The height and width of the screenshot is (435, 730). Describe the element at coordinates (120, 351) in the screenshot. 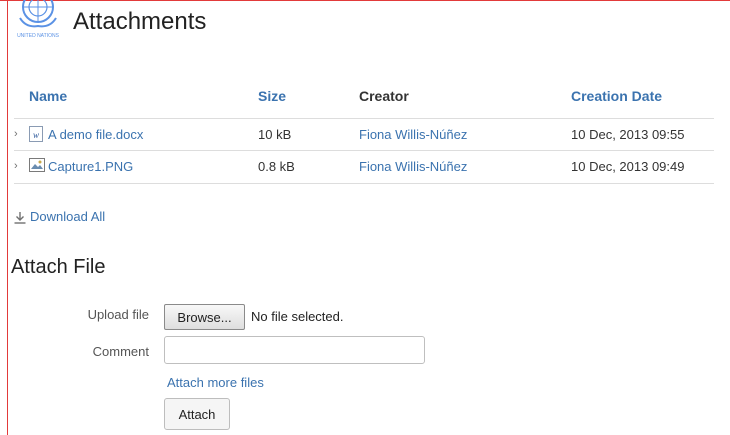

I see `comment-label: Comment` at that location.